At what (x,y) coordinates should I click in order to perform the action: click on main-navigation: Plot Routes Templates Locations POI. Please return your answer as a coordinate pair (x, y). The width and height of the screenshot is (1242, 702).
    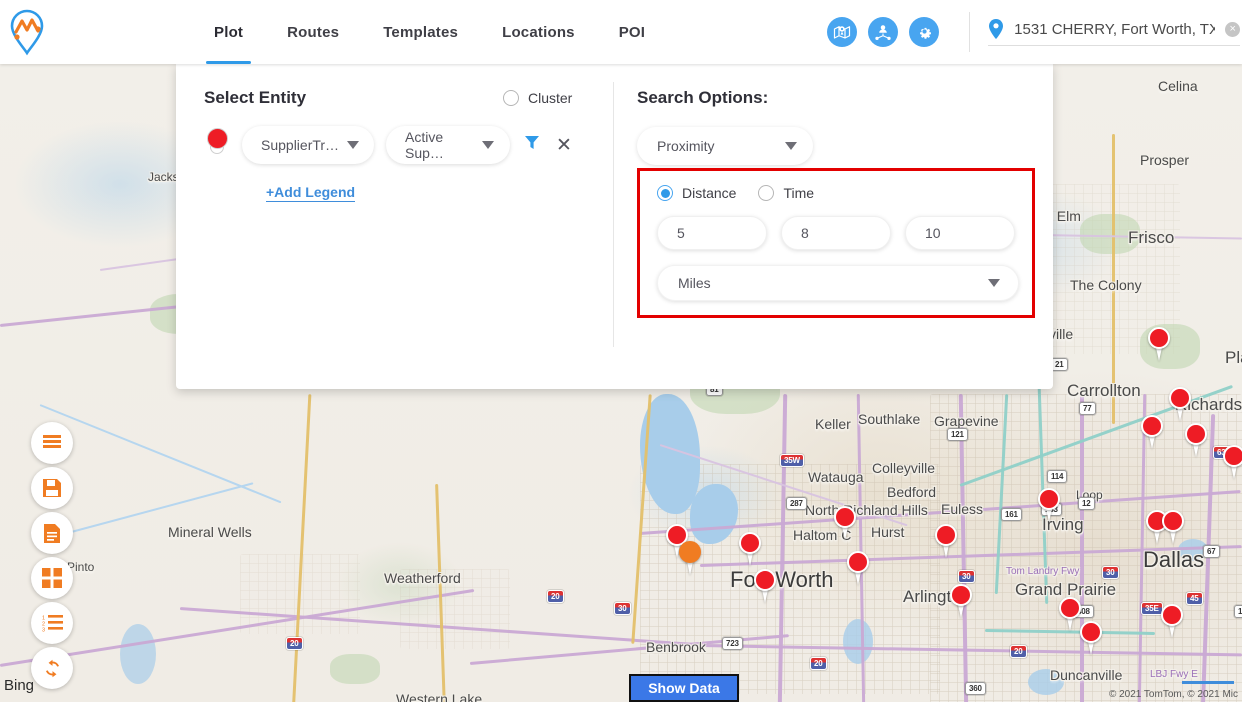
    Looking at the image, I should click on (429, 32).